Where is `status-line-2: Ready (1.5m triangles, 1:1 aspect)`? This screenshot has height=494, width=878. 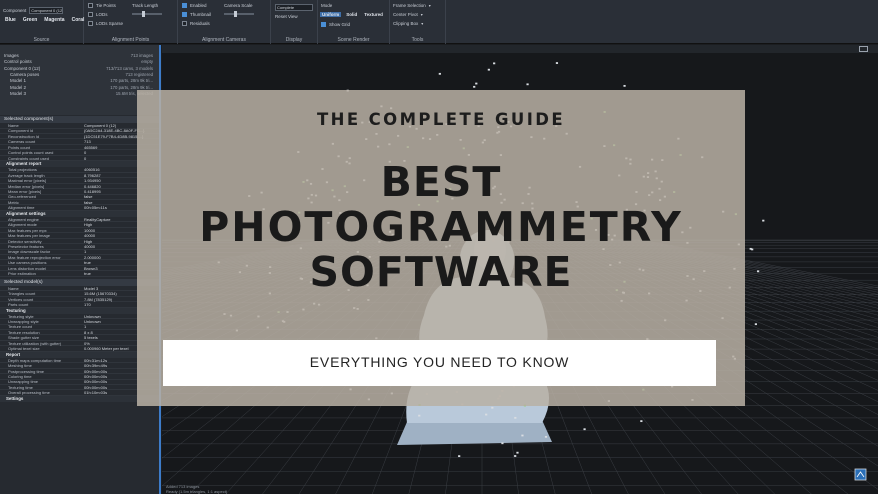
status-line-2: Ready (1.5m triangles, 1:1 aspect) is located at coordinates (197, 491).